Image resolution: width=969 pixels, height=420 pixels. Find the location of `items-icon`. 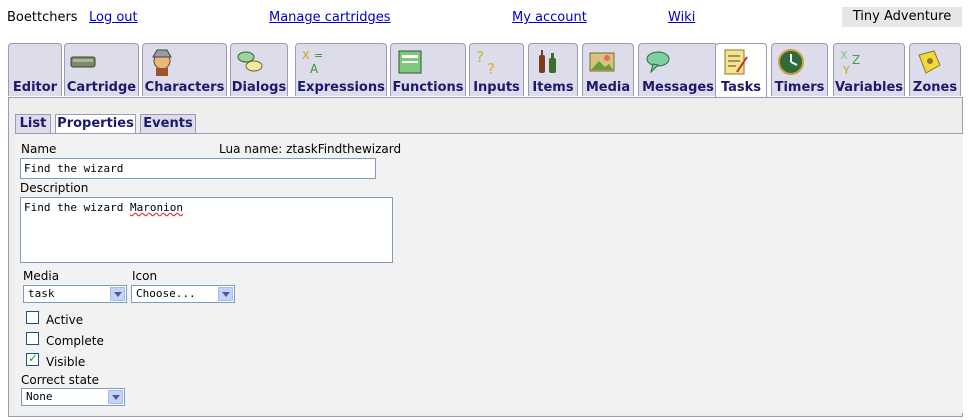

items-icon is located at coordinates (547, 61).